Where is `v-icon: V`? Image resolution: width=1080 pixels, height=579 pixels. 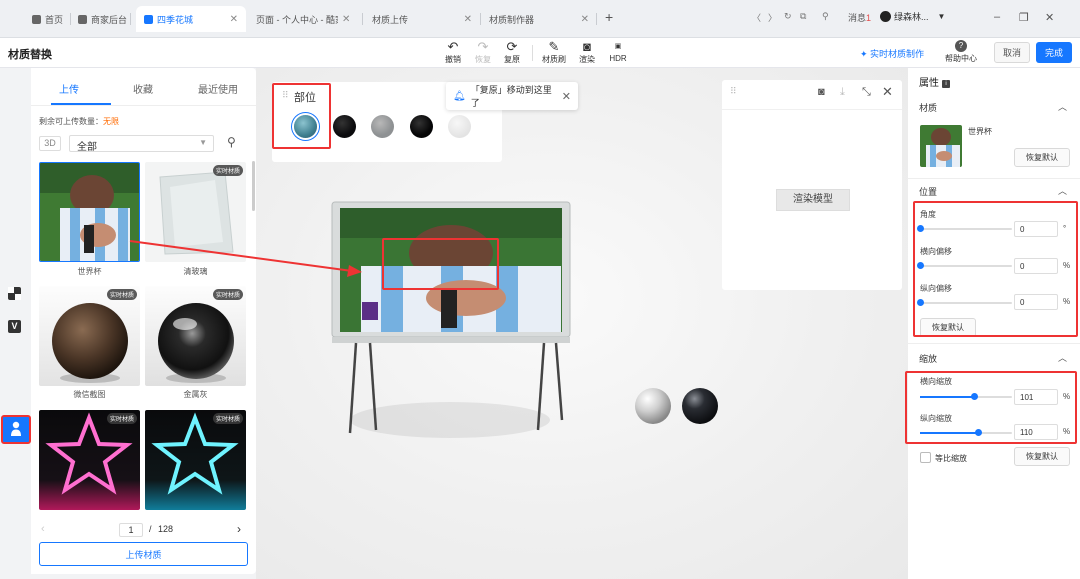 v-icon: V is located at coordinates (14, 326).